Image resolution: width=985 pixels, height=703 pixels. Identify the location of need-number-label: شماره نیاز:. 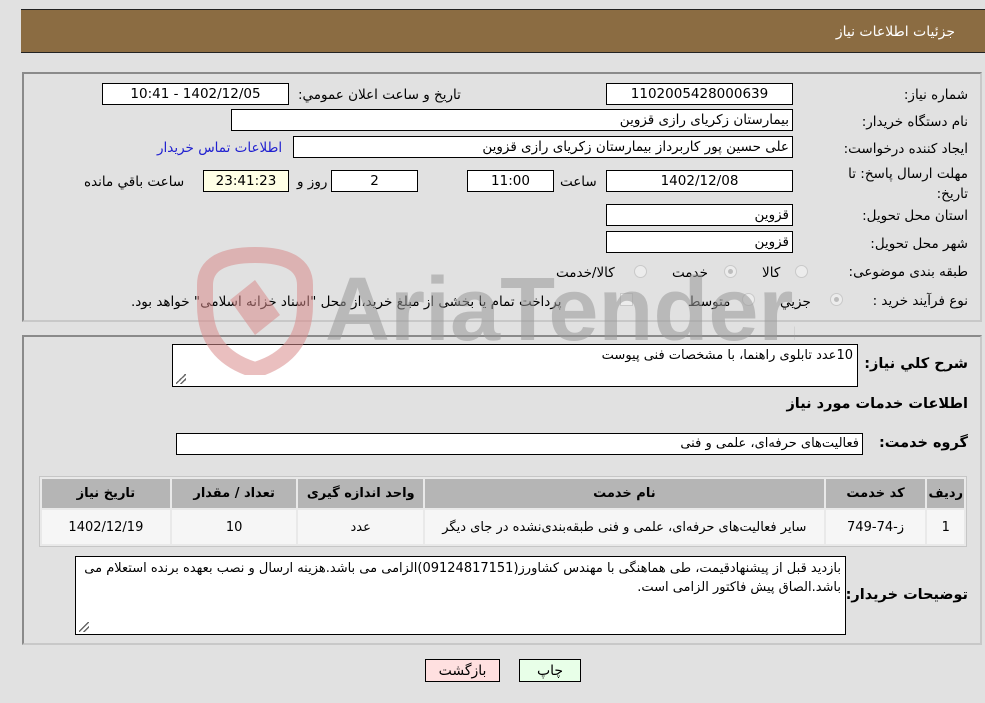
(935, 95).